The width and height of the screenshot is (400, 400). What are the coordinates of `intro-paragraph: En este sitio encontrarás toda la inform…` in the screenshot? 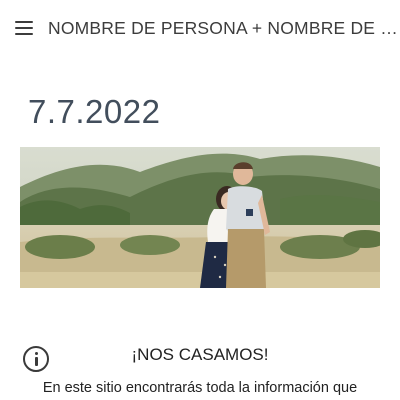 It's located at (200, 388).